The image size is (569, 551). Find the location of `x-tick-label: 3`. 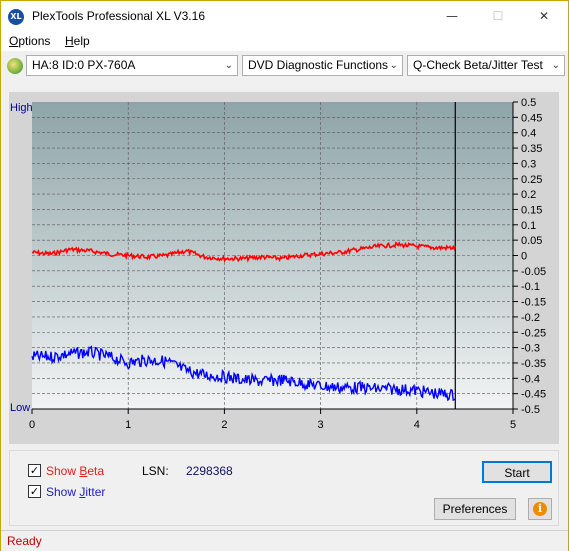

x-tick-label: 3 is located at coordinates (321, 425).